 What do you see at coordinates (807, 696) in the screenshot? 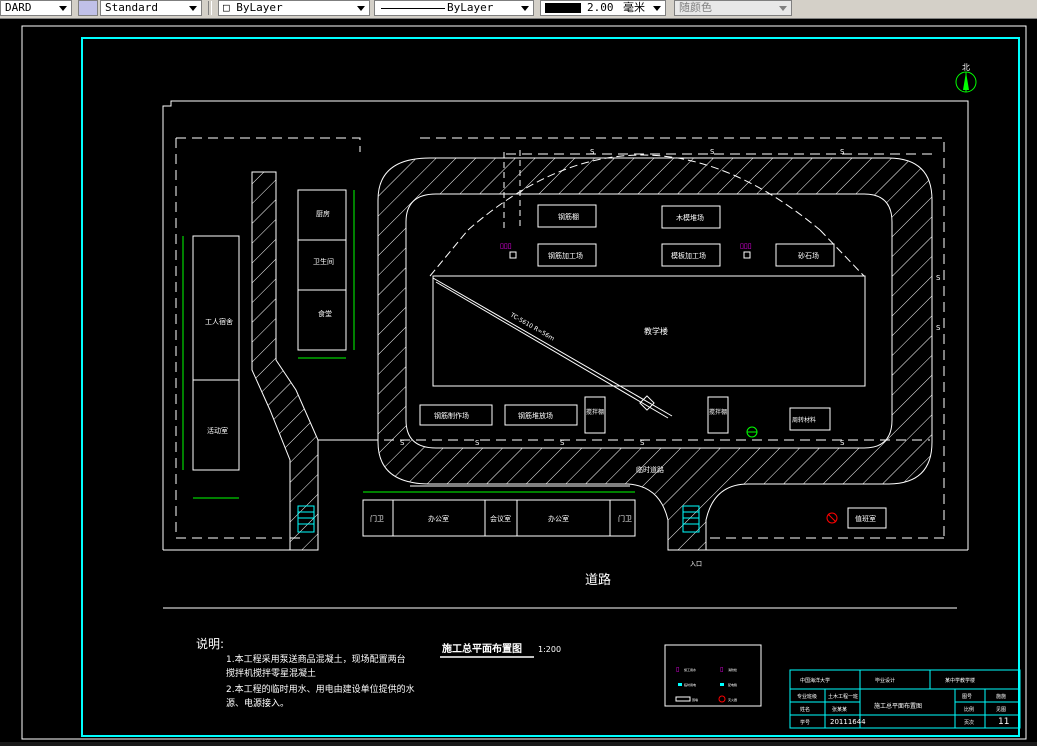
I see `tb-major-label: 专业班级` at bounding box center [807, 696].